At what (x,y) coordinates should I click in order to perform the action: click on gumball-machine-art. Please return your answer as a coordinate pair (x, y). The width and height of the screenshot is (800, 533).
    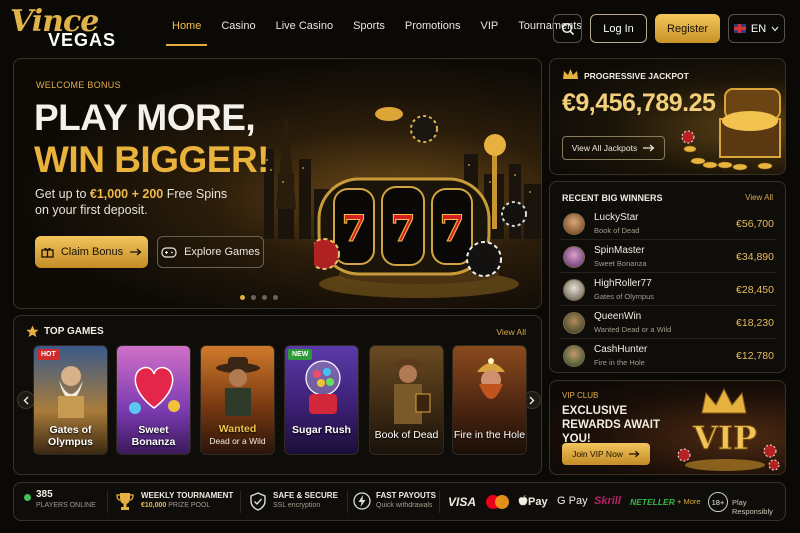
    Looking at the image, I should click on (323, 387).